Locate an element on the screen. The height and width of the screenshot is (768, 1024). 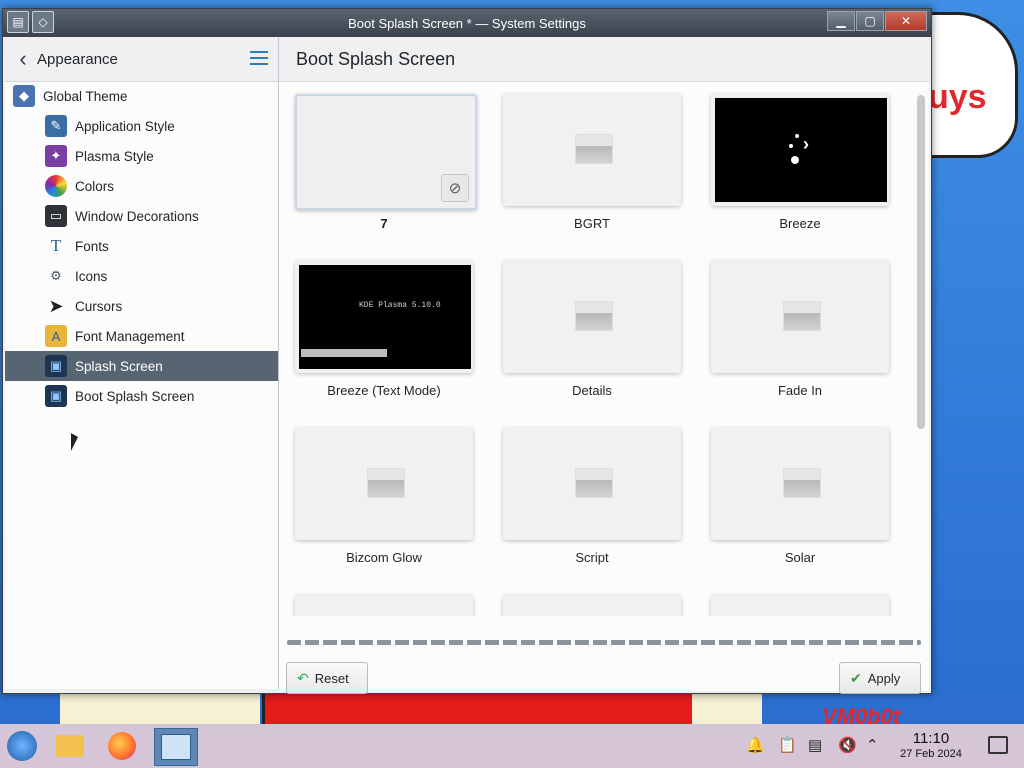
sidebar-item-font-management: A Font Management is located at coordinates (141, 336).